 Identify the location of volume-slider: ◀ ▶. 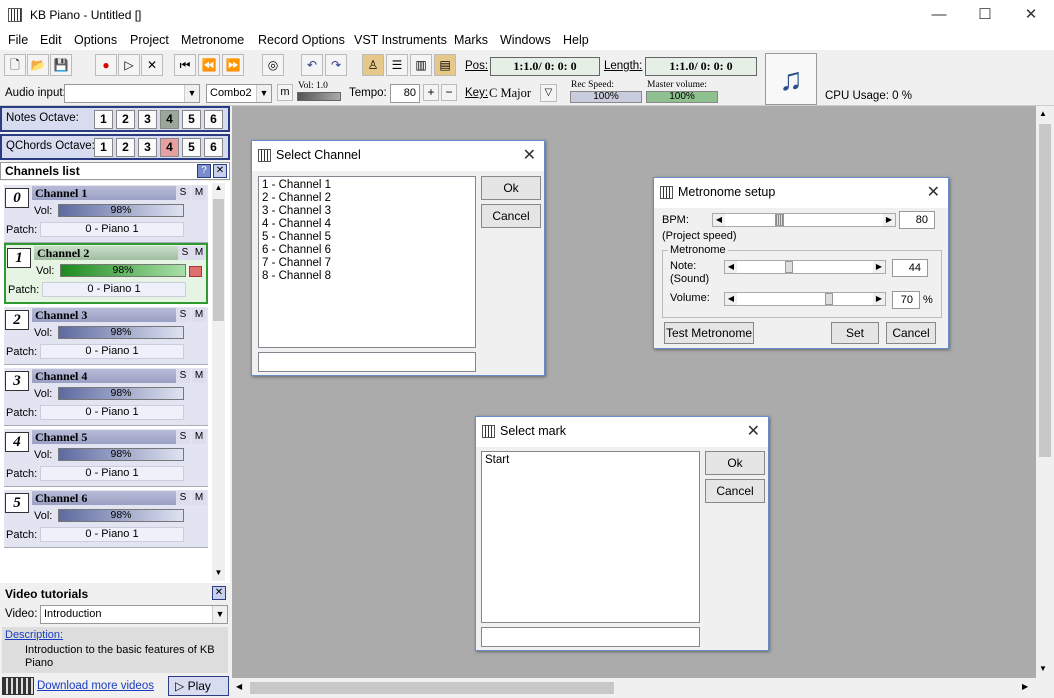
(805, 299).